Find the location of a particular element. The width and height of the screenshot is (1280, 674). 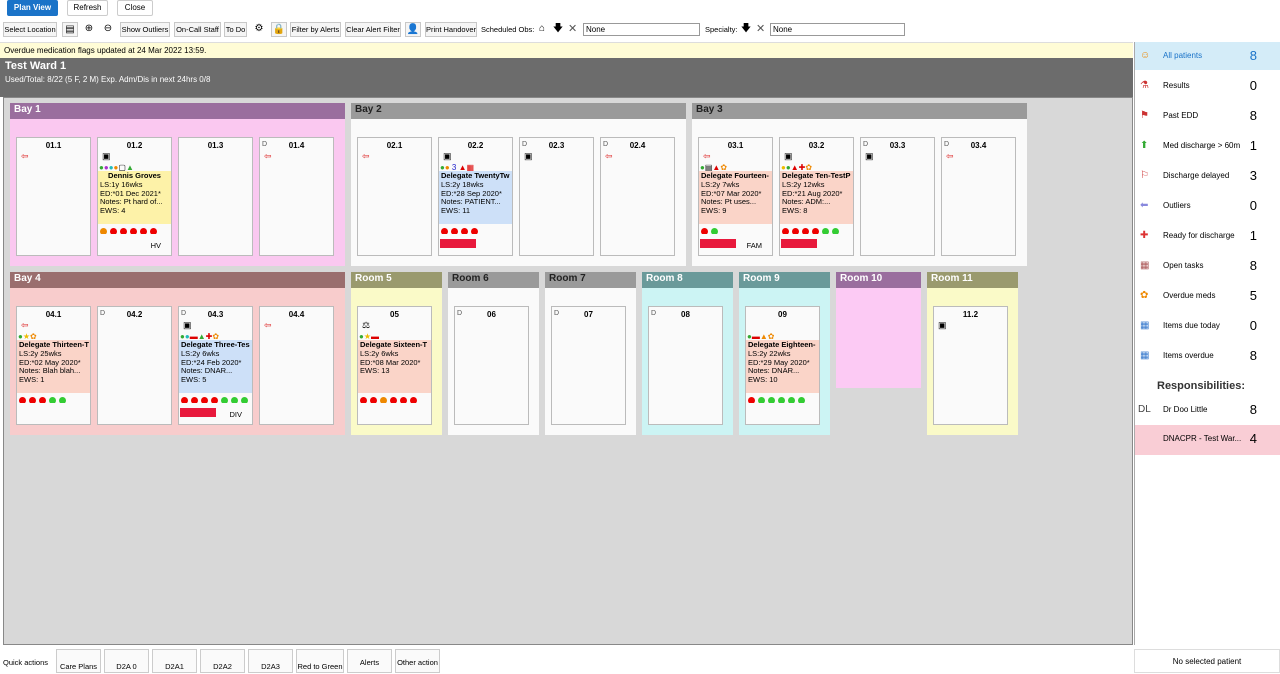

sidebar-item-all-patients: ☺ All patients 8 is located at coordinates (1207, 56).